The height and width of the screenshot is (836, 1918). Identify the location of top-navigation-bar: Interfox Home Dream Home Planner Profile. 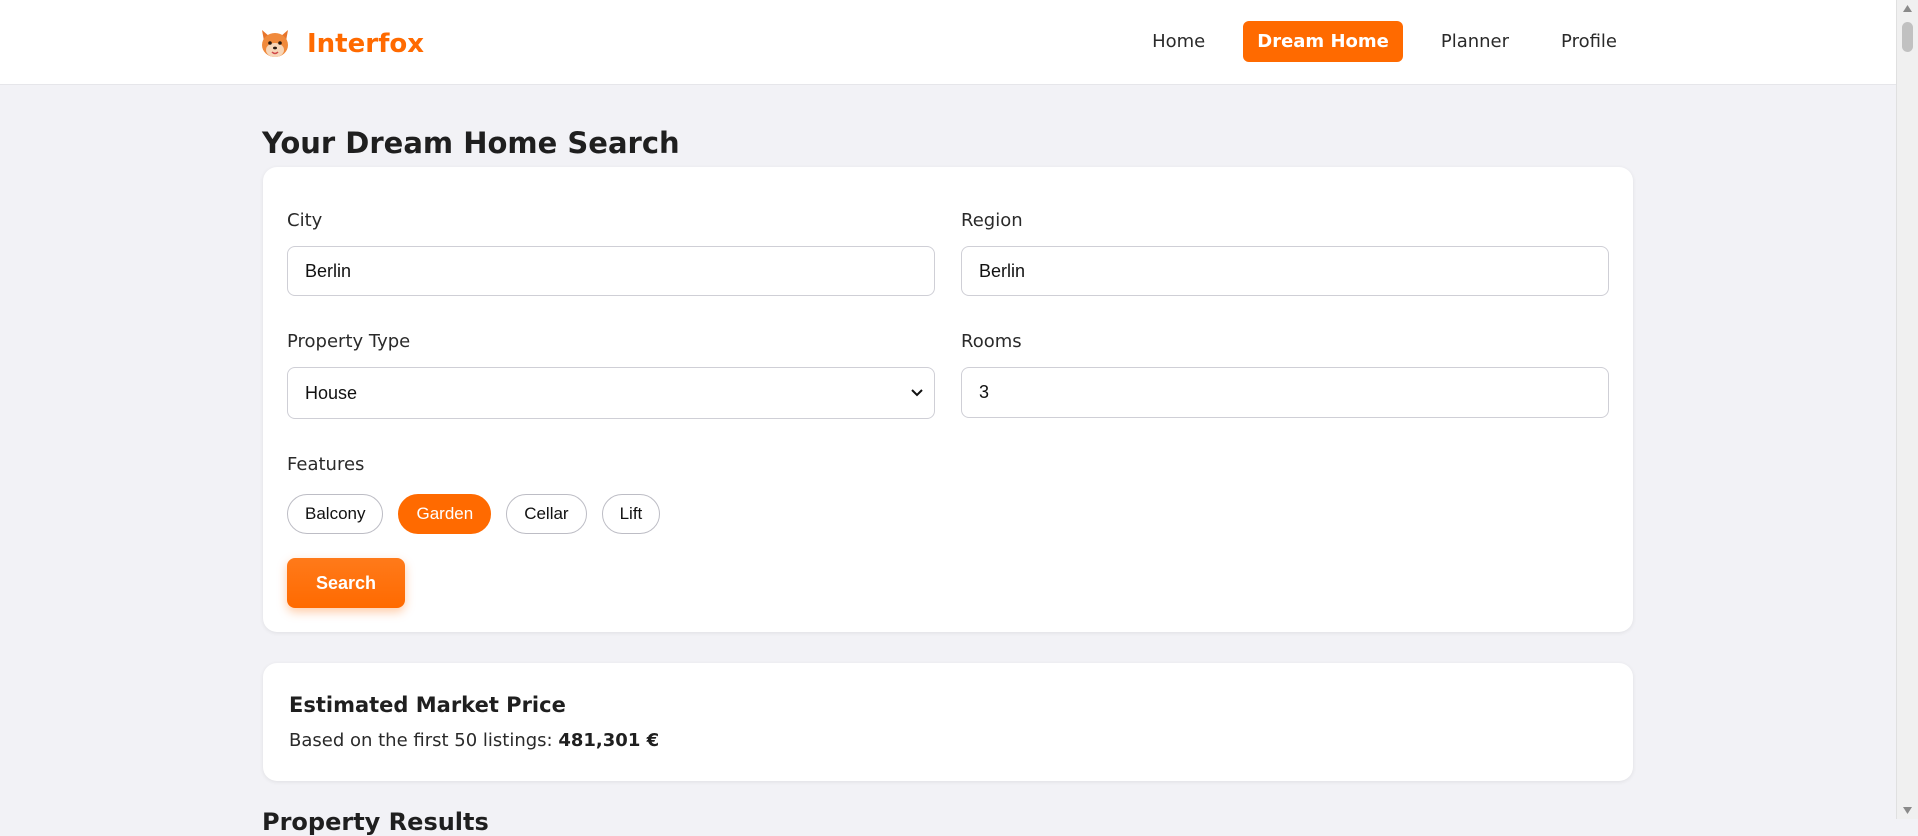
(948, 42).